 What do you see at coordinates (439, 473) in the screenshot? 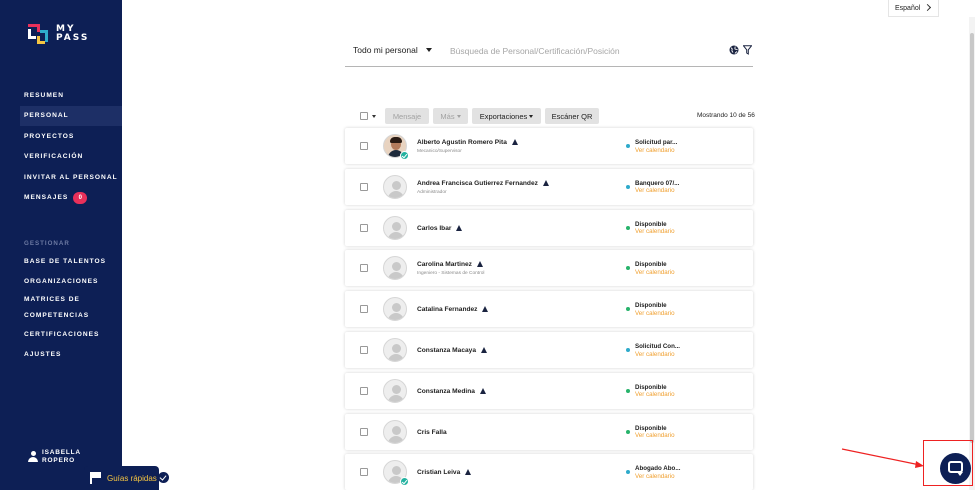
I see `person-name-text: Cristian Leiva` at bounding box center [439, 473].